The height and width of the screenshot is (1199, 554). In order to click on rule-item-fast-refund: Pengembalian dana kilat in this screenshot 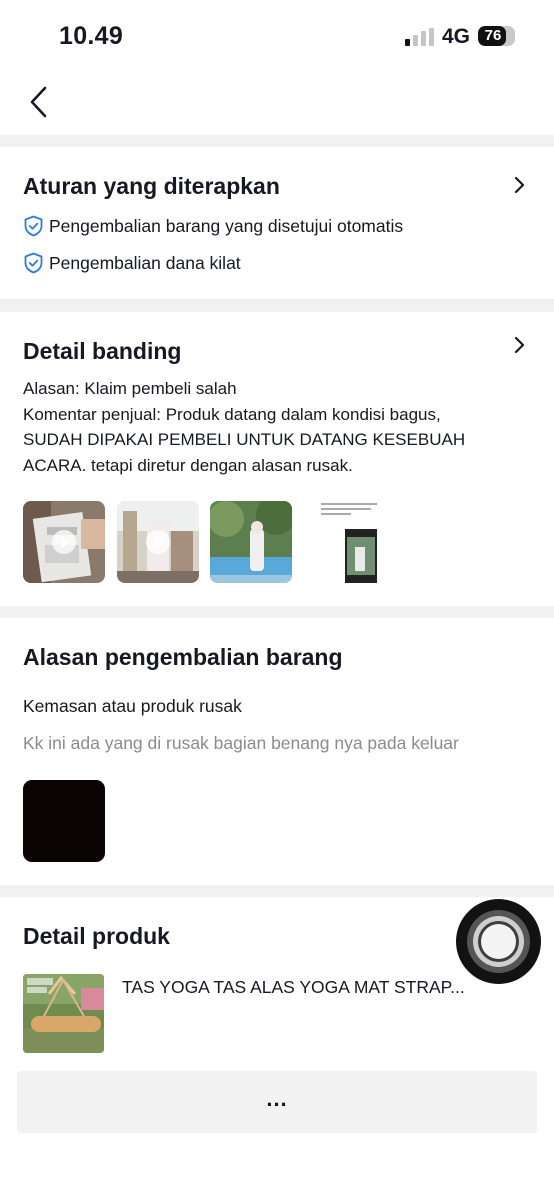, I will do `click(132, 263)`.